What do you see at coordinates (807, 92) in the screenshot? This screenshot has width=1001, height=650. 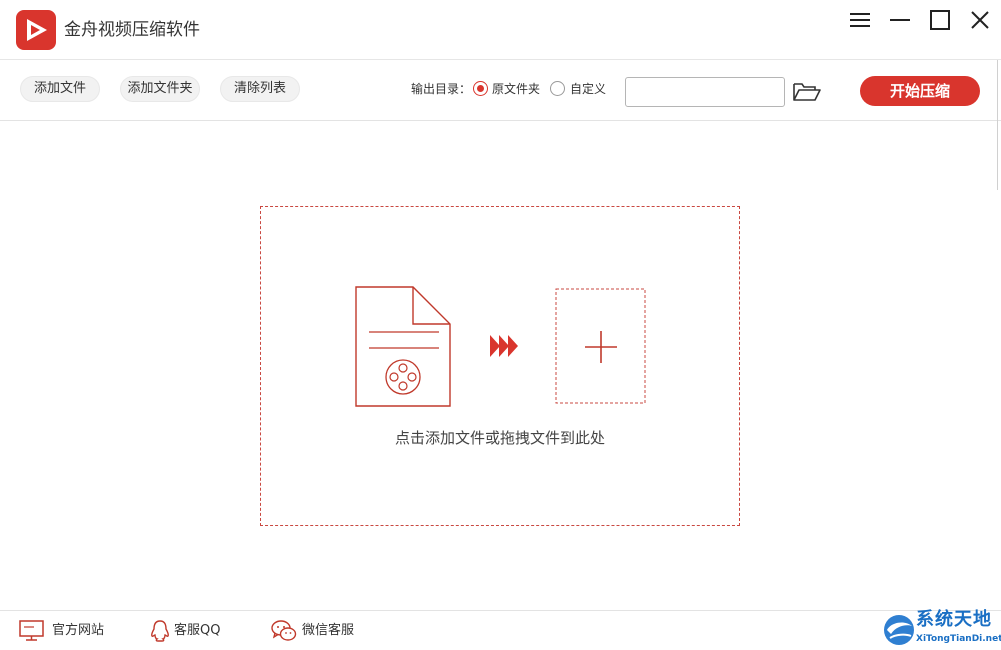 I see `open-folder-icon` at bounding box center [807, 92].